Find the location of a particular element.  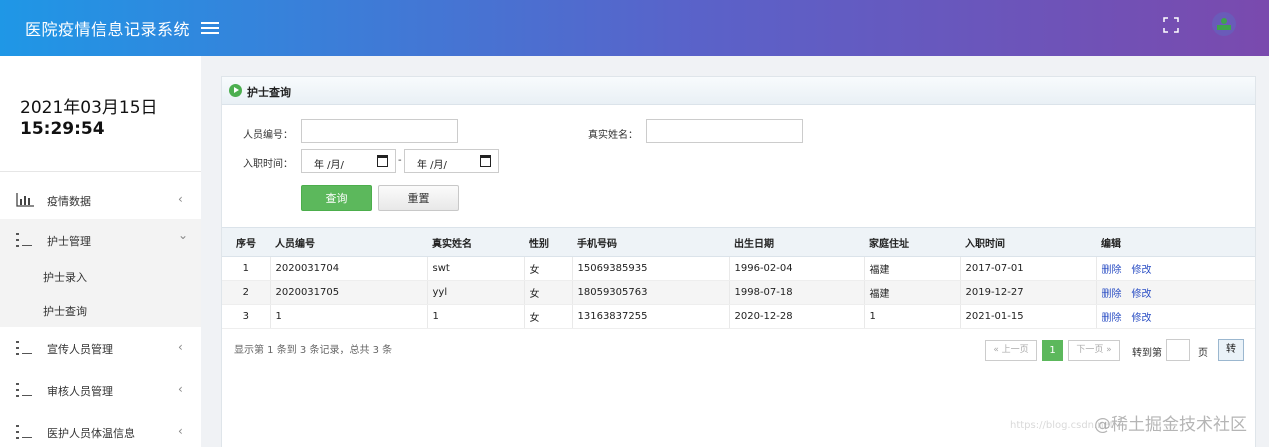

fullscreen-icon is located at coordinates (1171, 25).